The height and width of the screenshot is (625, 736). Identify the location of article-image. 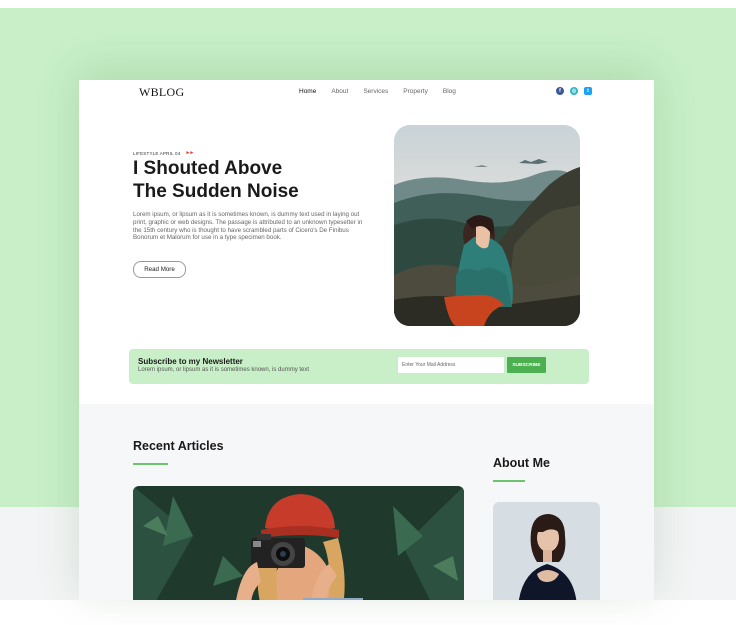
(298, 543).